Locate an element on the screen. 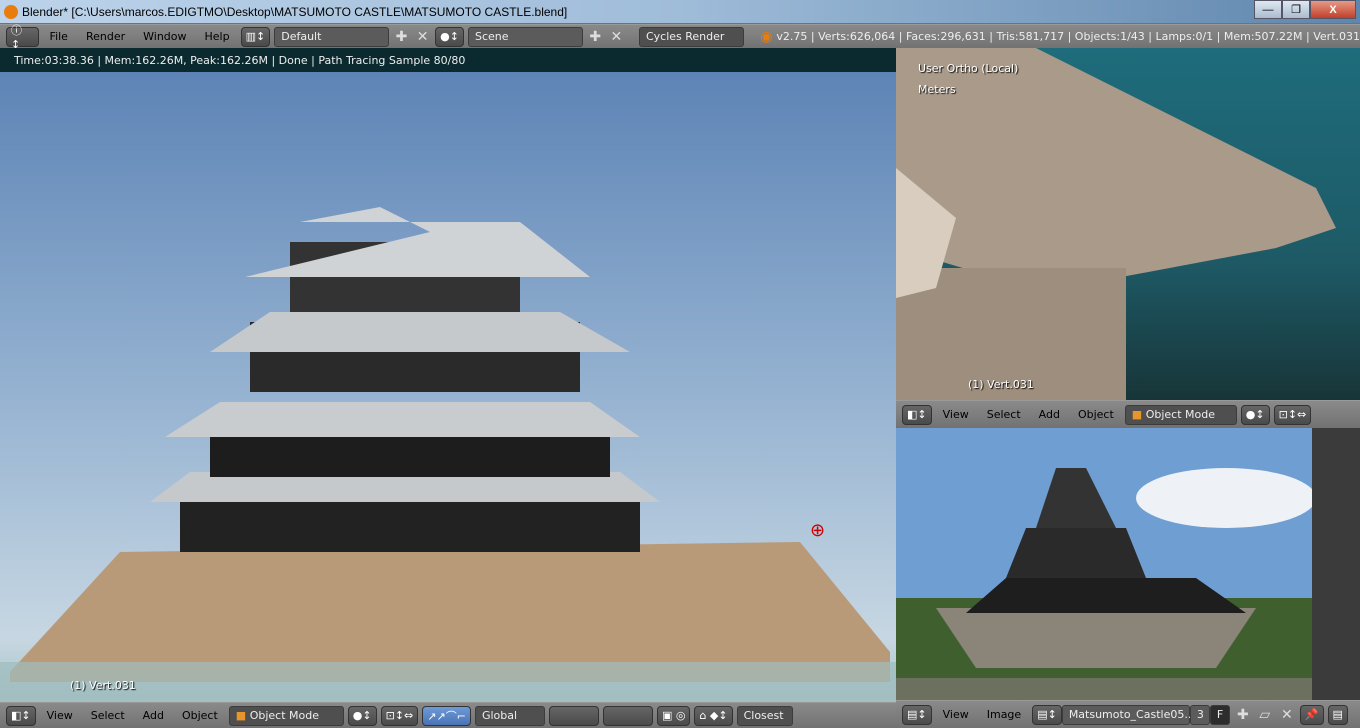 This screenshot has width=1360, height=728. menu-window: Window is located at coordinates (164, 36).